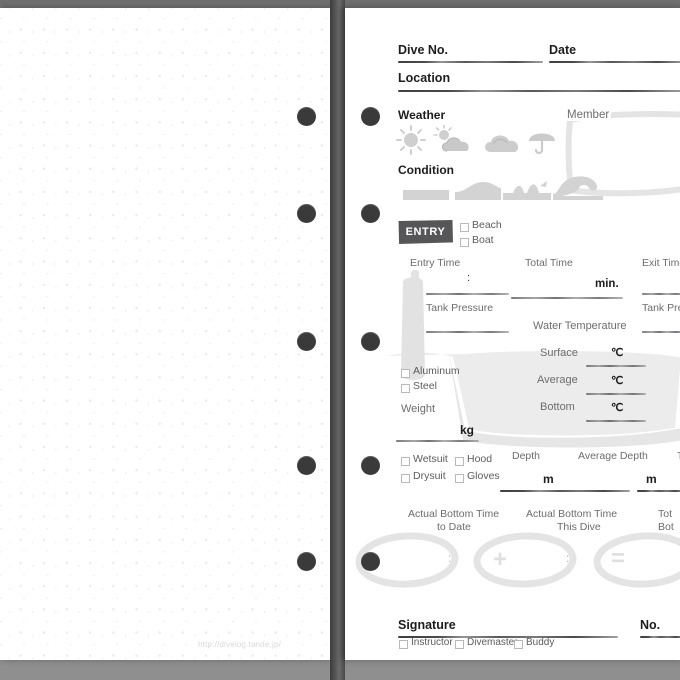 This screenshot has width=680, height=680. Describe the element at coordinates (607, 284) in the screenshot. I see `total-time-unit: min.` at that location.